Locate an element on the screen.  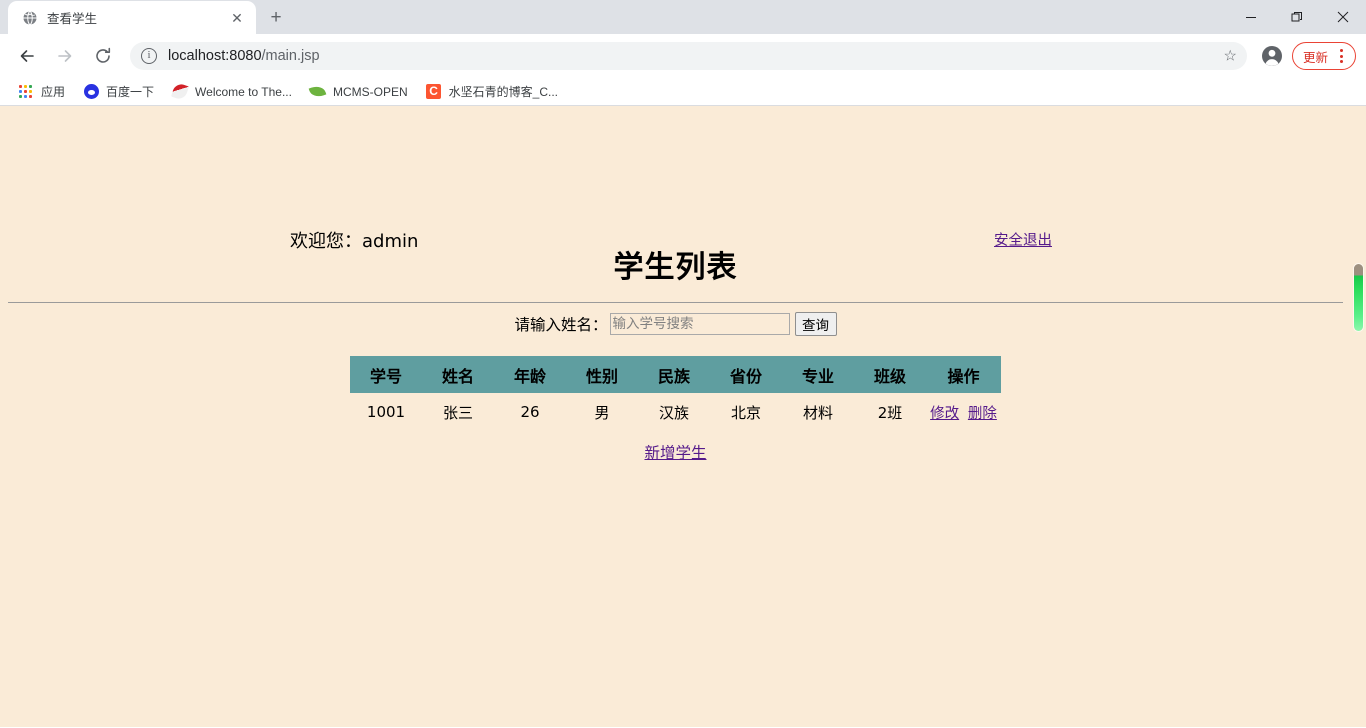
delete-link: 删除 is located at coordinates (982, 414).